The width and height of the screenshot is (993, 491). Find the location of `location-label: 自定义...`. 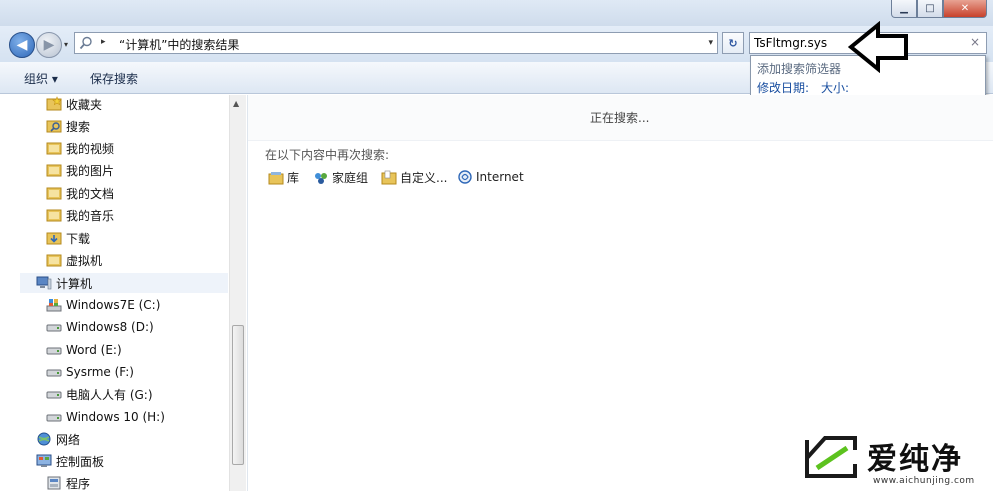

location-label: 自定义... is located at coordinates (424, 178).